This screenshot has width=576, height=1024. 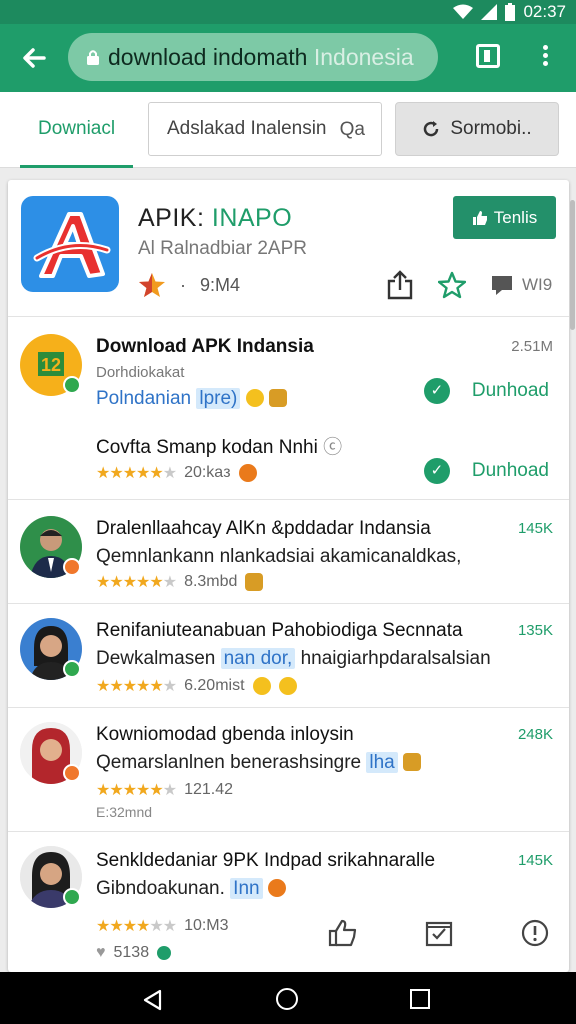 I want to click on browser-toolbar: download indomath Indonesia, so click(x=288, y=58).